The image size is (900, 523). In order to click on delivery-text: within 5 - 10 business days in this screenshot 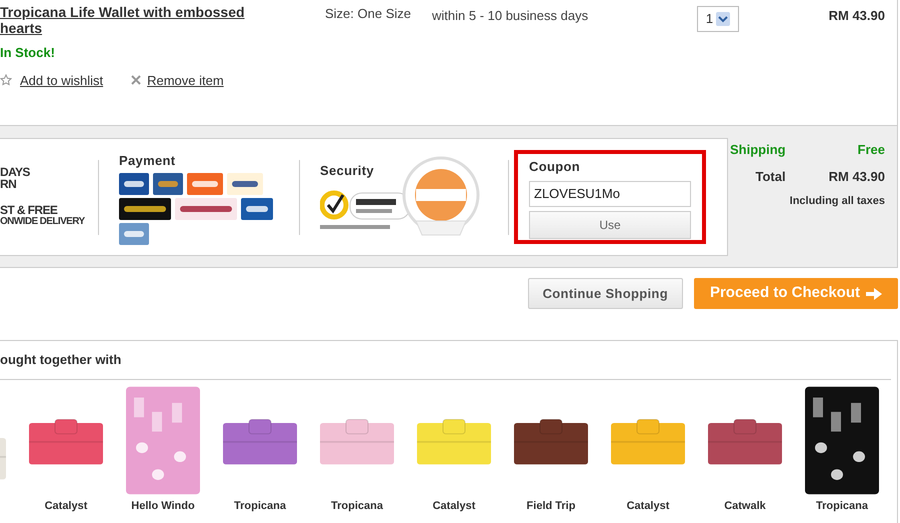, I will do `click(511, 14)`.